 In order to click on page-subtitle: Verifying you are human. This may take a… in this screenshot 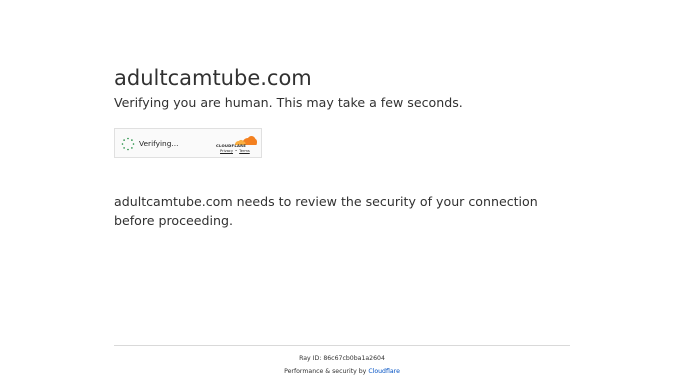, I will do `click(288, 102)`.